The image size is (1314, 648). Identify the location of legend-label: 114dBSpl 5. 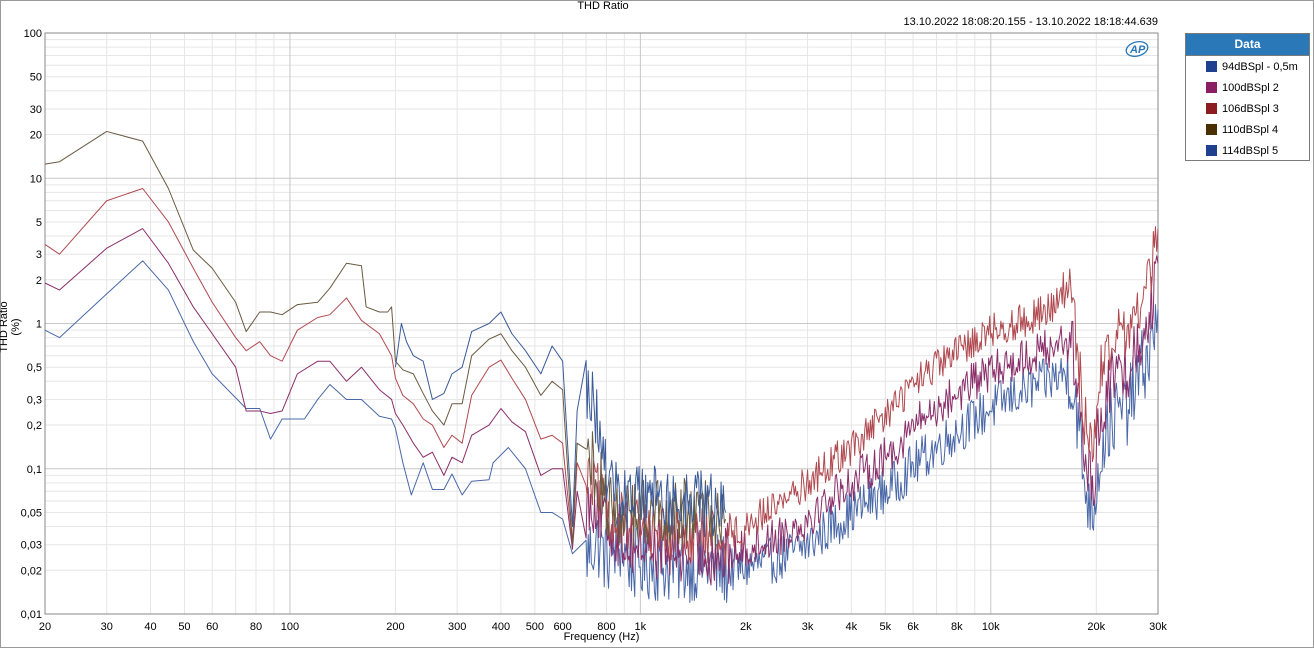
(1250, 150).